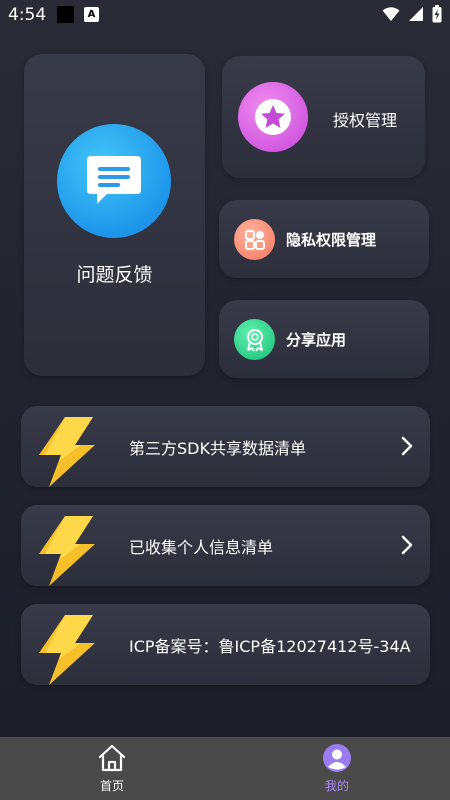 The height and width of the screenshot is (800, 450). What do you see at coordinates (225, 15) in the screenshot?
I see `status-bar: 4:54 A` at bounding box center [225, 15].